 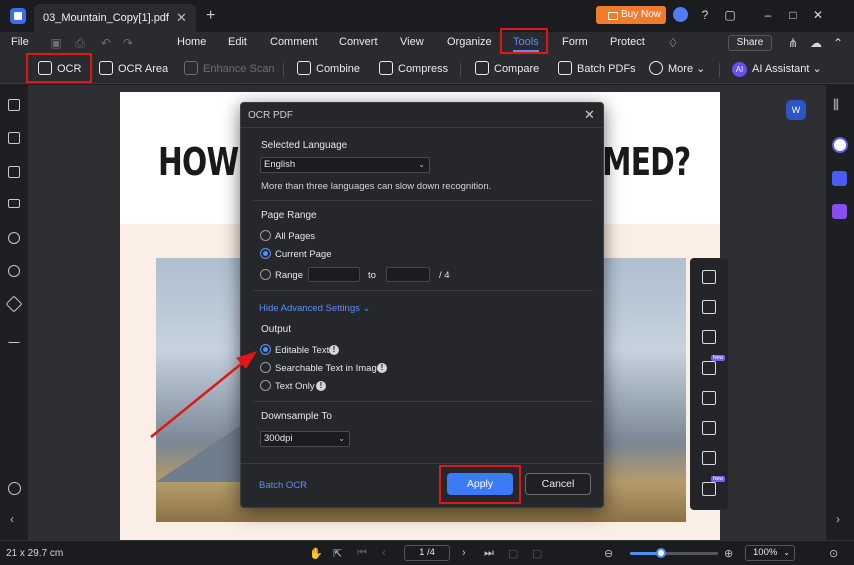 What do you see at coordinates (513, 553) in the screenshot?
I see `fit-page-icon: ▢` at bounding box center [513, 553].